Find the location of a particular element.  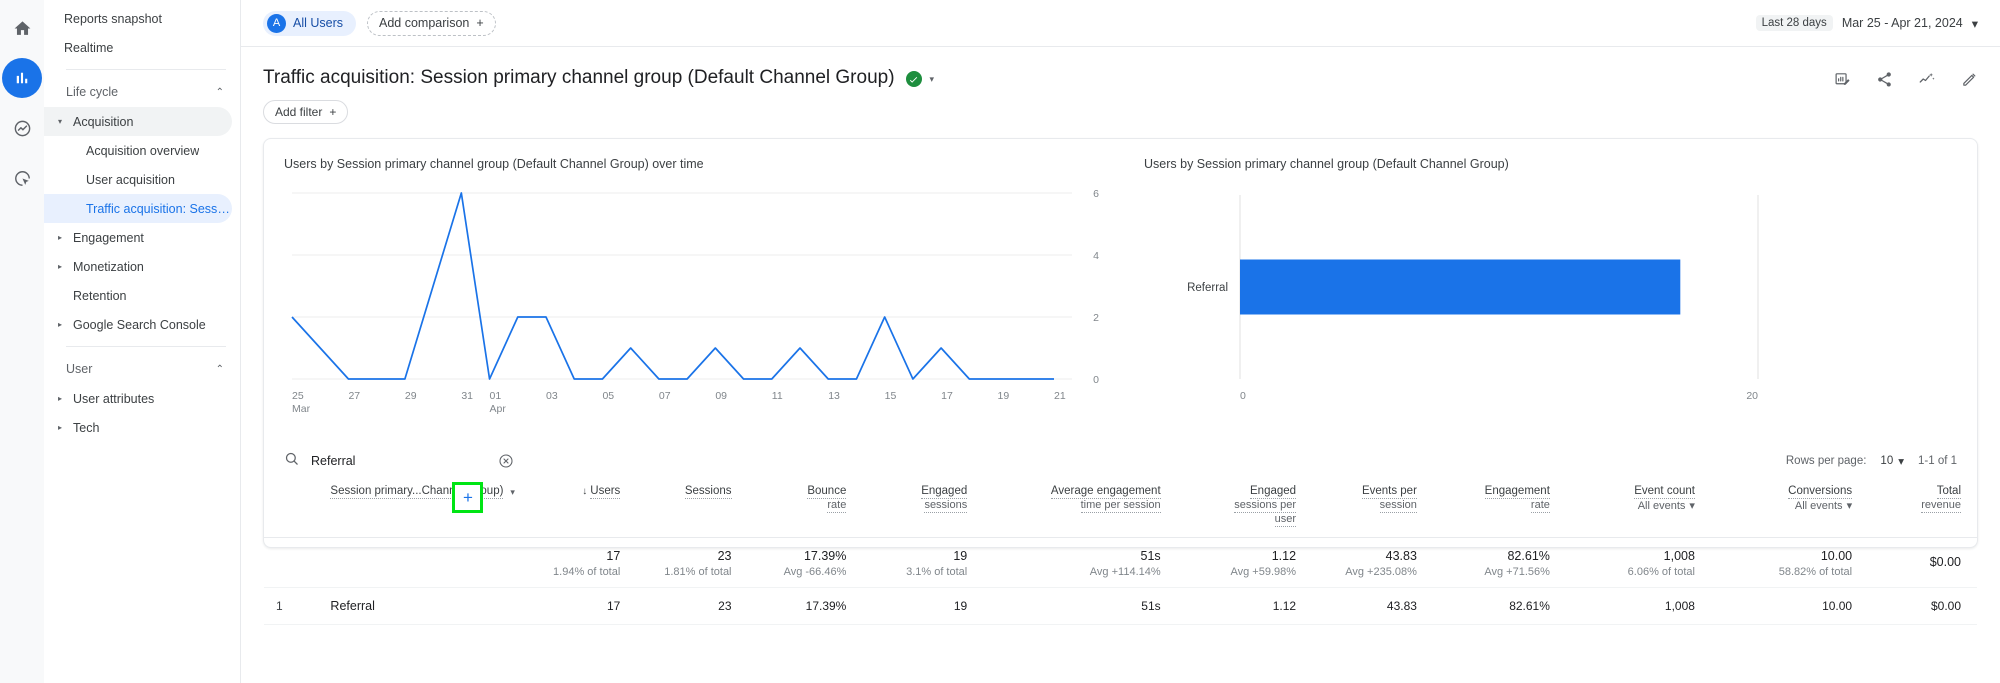

totals-cell: 51s Avg +114.14% is located at coordinates (1080, 562).